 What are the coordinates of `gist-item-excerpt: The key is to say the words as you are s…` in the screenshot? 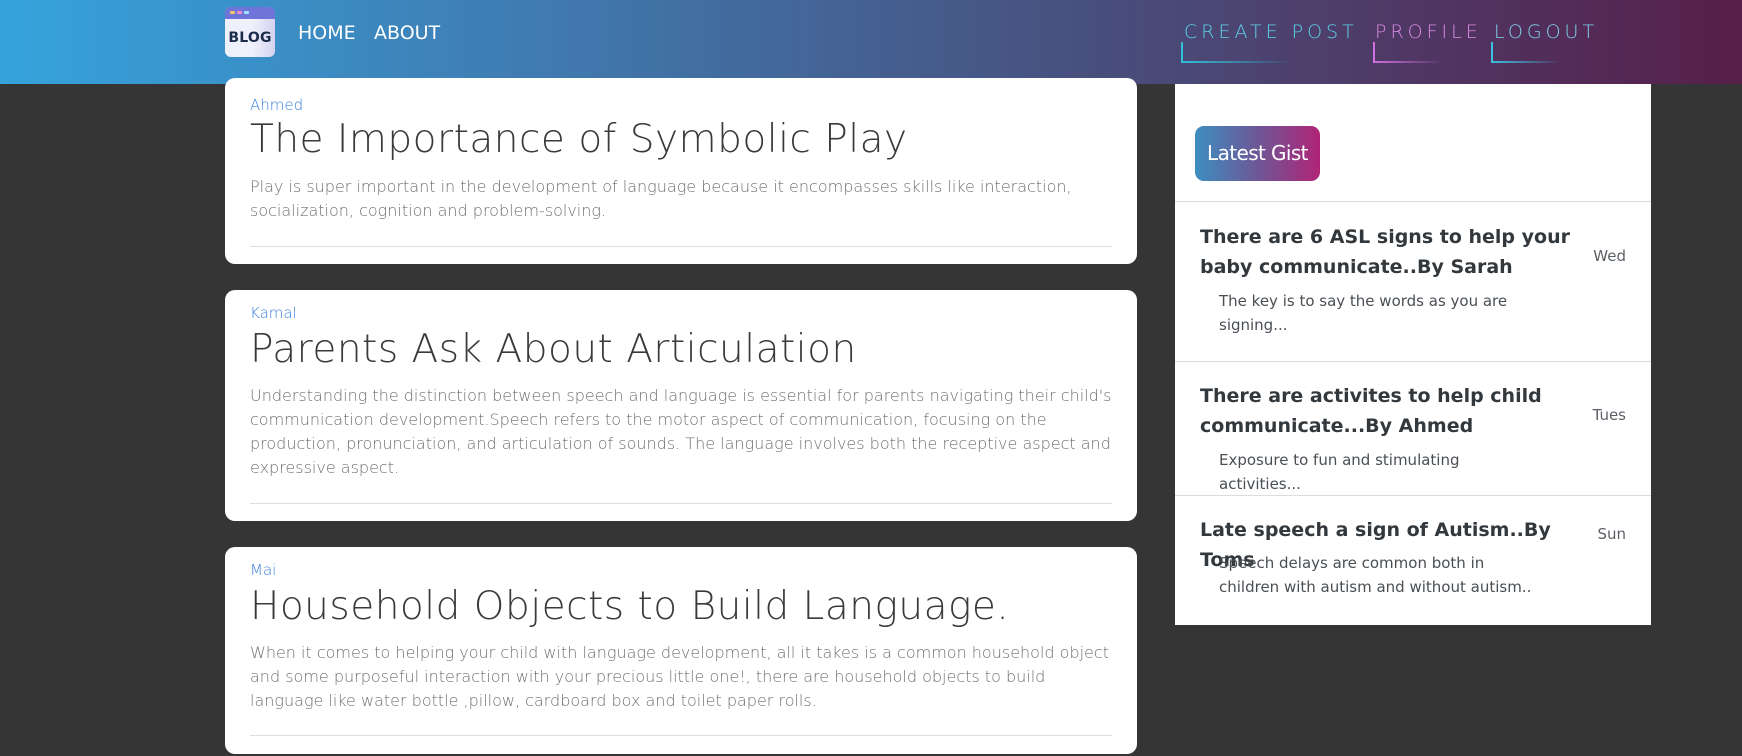 It's located at (1363, 313).